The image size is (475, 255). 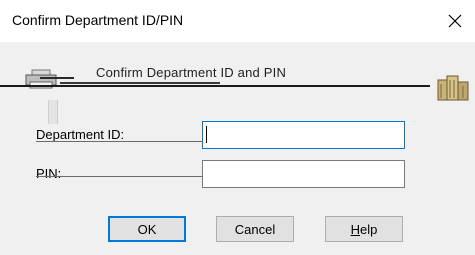 I want to click on department-id-label: Department ID:, so click(x=80, y=134).